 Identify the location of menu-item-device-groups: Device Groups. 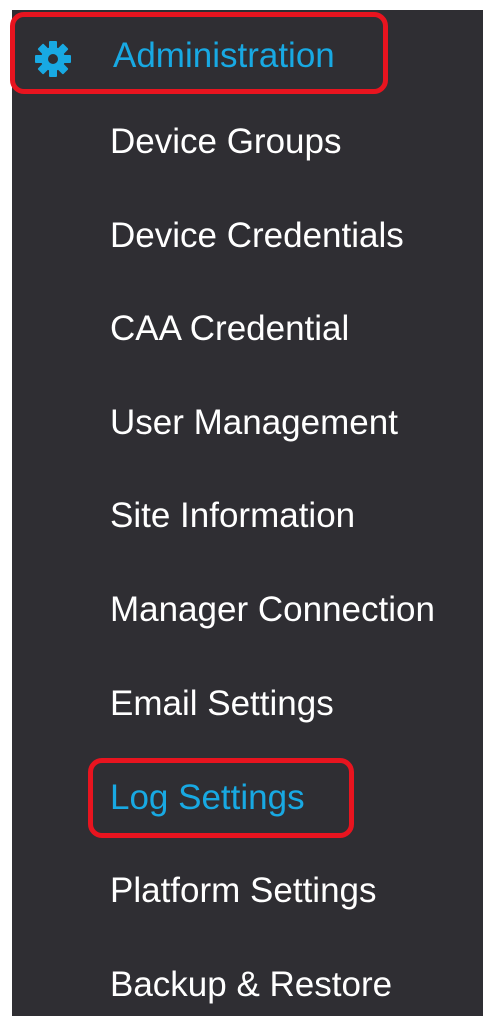
(225, 142).